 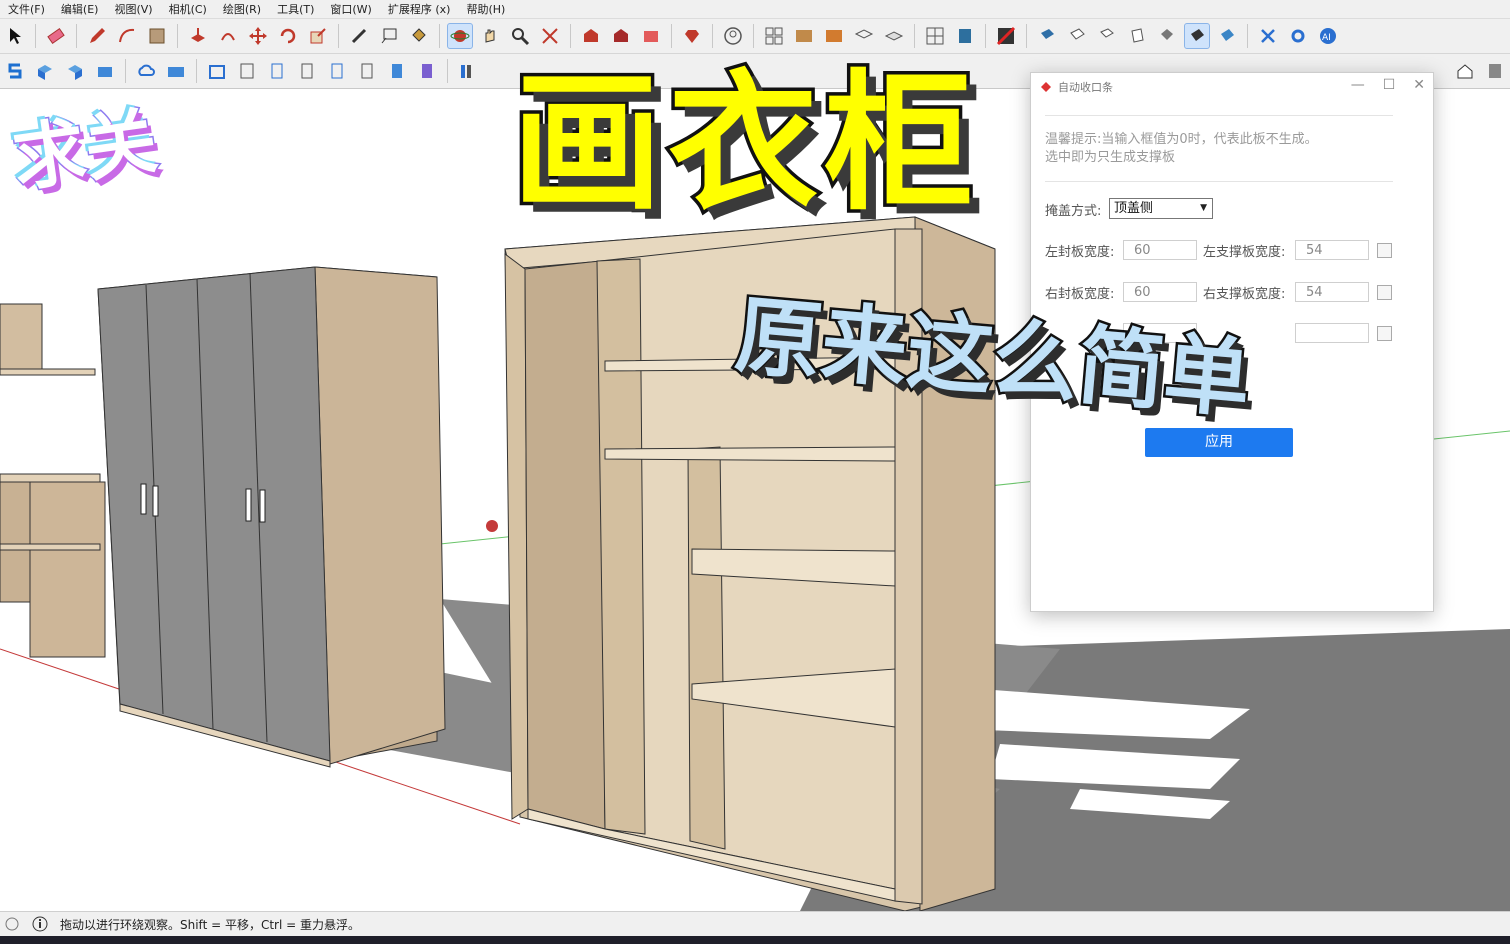 I want to click on shape-icon, so click(x=157, y=36).